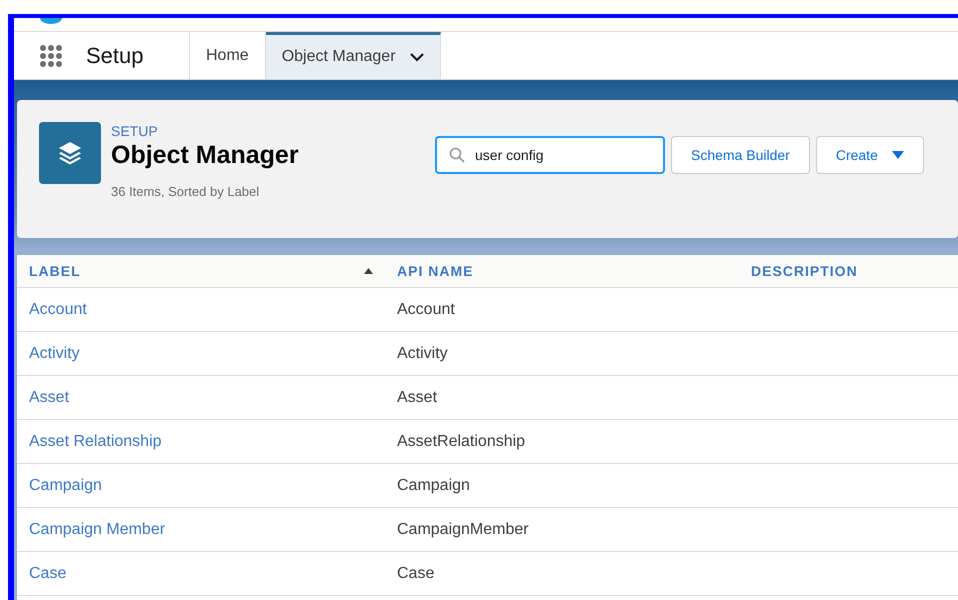  I want to click on table-cell: Campaign, so click(433, 485).